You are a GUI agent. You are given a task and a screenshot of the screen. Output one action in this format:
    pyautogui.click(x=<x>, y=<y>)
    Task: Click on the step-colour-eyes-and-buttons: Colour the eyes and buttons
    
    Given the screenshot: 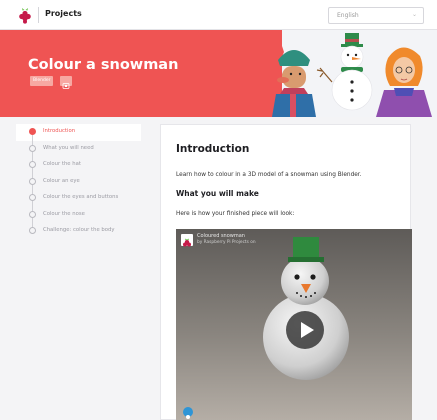 What is the action you would take?
    pyautogui.click(x=78, y=200)
    